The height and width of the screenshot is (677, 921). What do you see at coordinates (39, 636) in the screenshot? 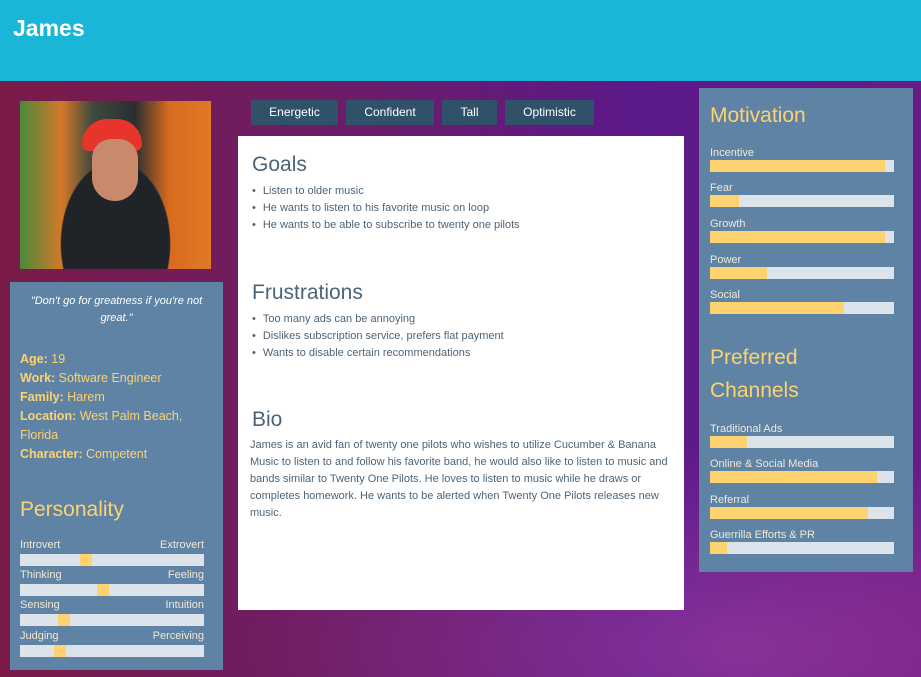
I see `scale-left-label: Judging` at bounding box center [39, 636].